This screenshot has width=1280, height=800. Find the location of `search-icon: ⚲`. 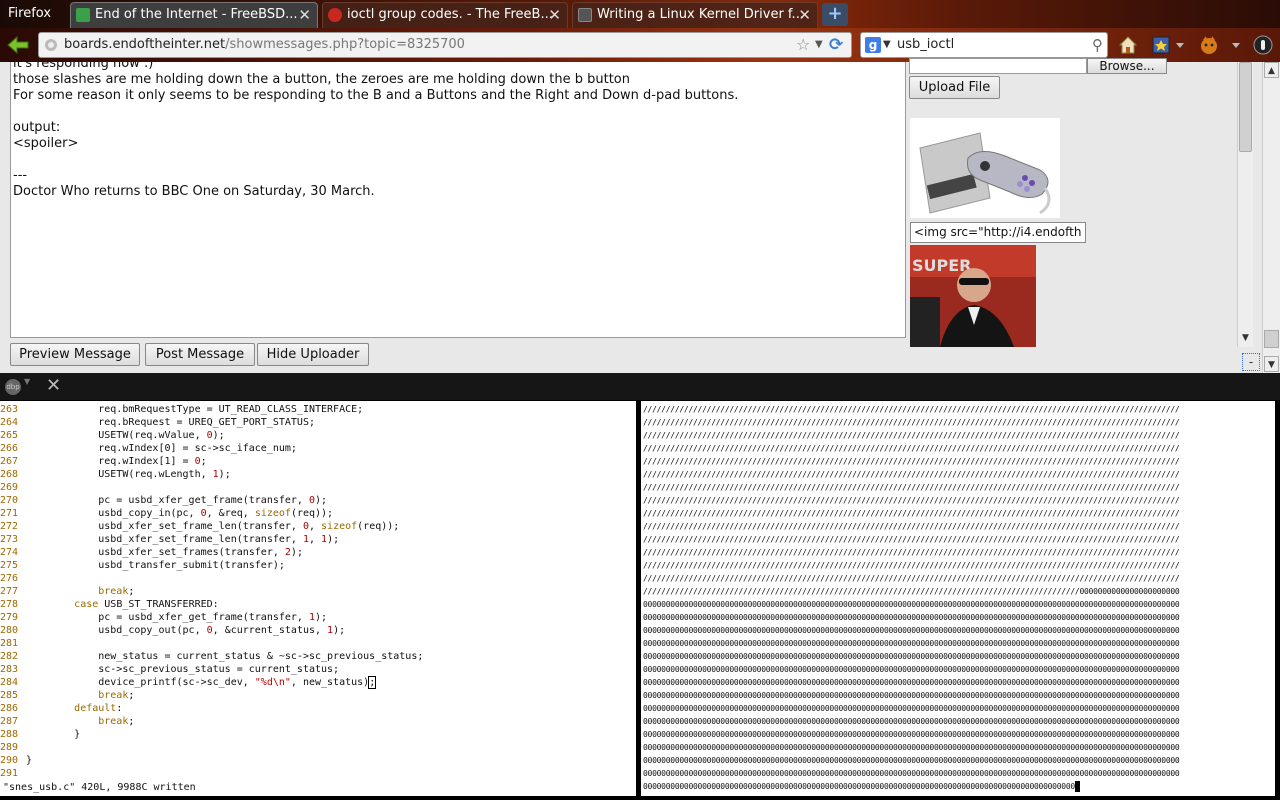

search-icon: ⚲ is located at coordinates (1097, 45).